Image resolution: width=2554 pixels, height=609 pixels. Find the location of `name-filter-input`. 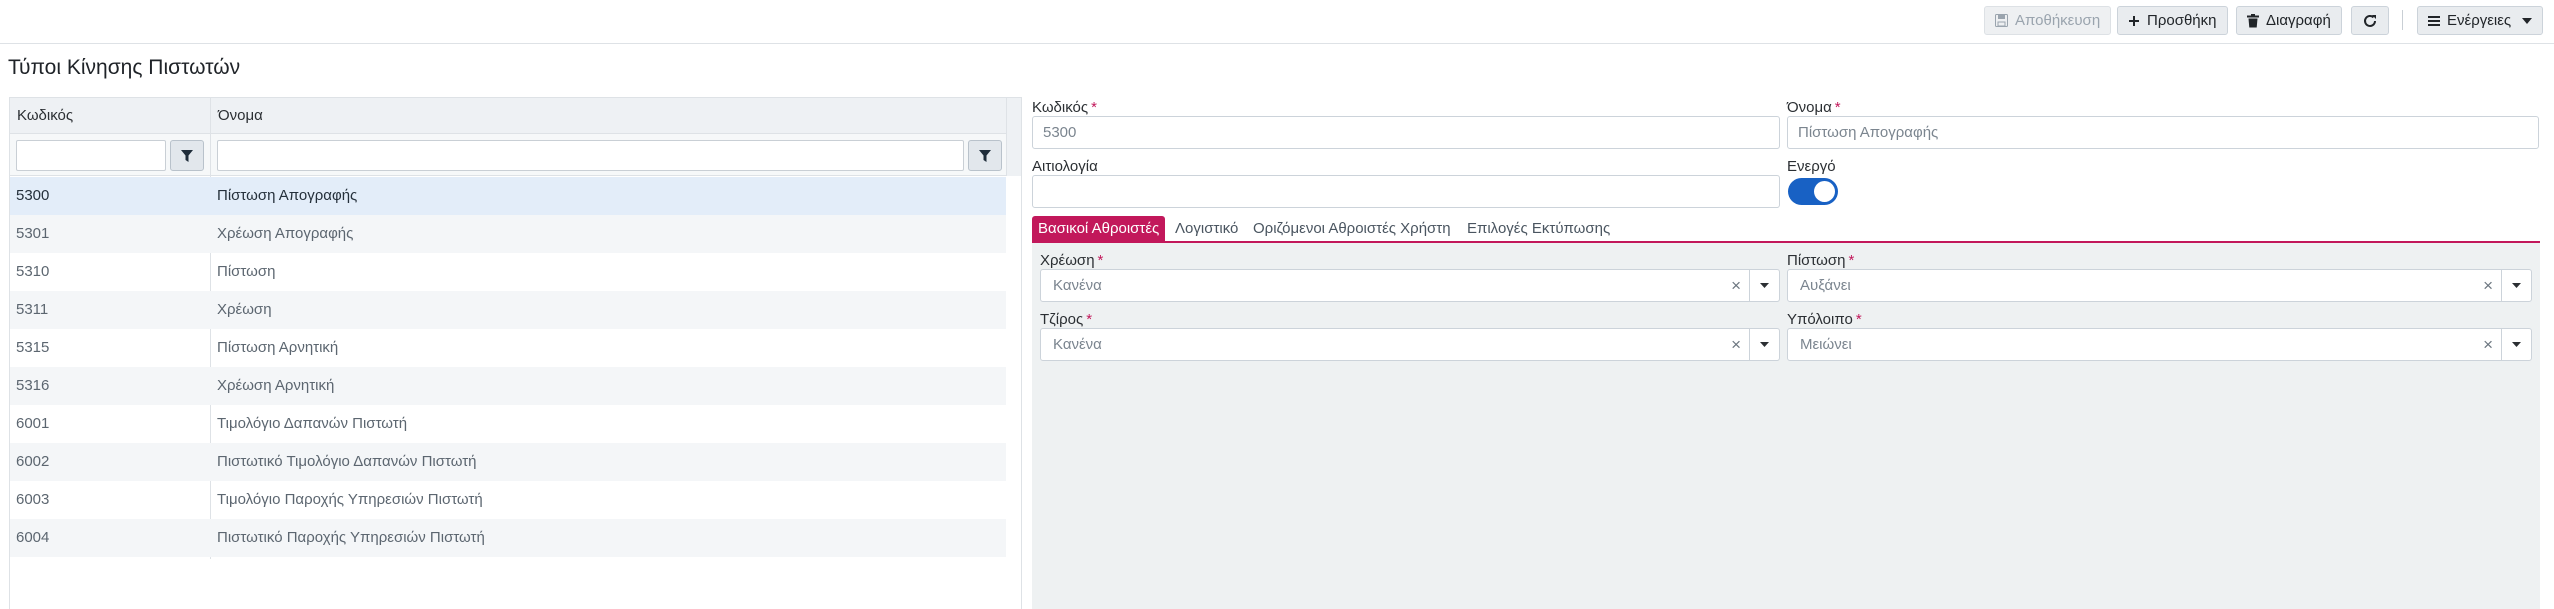

name-filter-input is located at coordinates (590, 155).